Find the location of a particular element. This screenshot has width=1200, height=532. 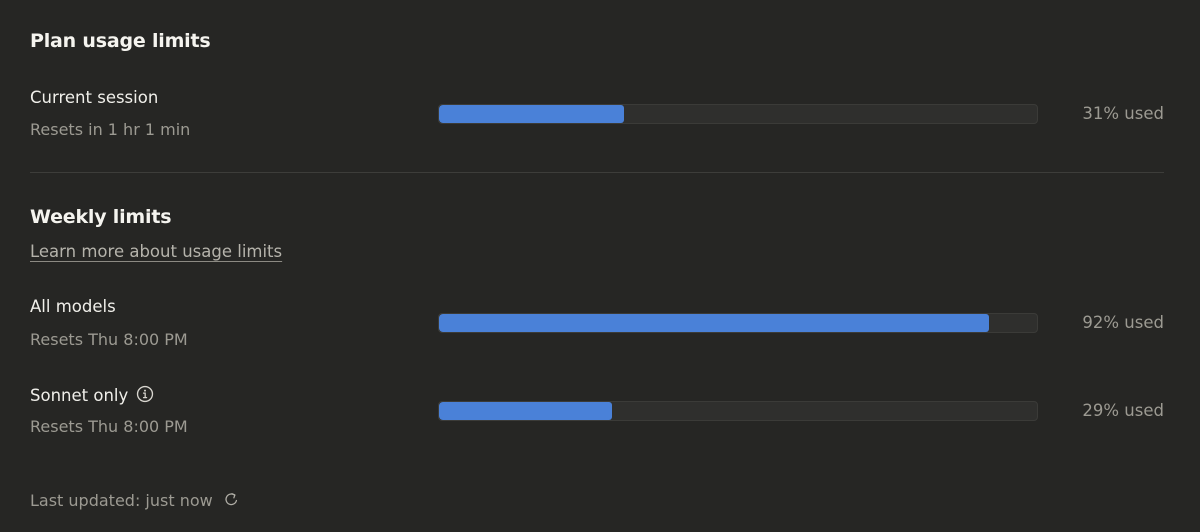

all-models-reset: Resets Thu 8:00 PM is located at coordinates (109, 339).